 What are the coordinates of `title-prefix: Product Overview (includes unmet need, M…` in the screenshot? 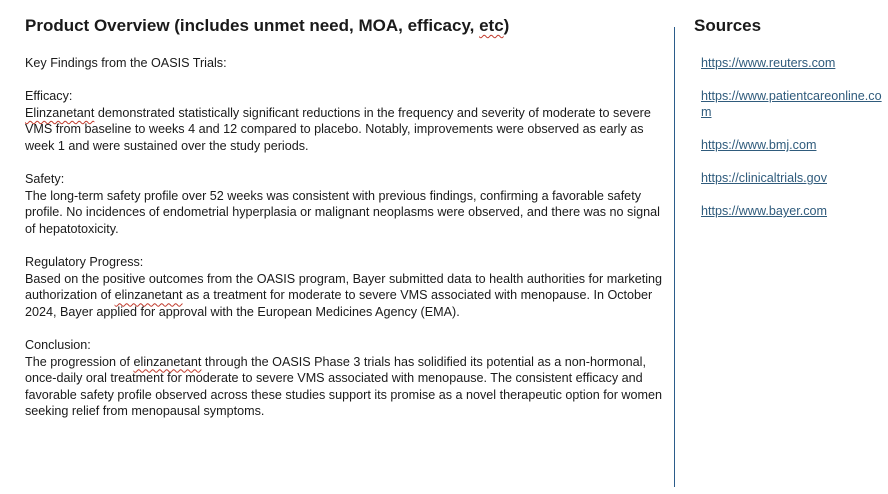 It's located at (252, 25).